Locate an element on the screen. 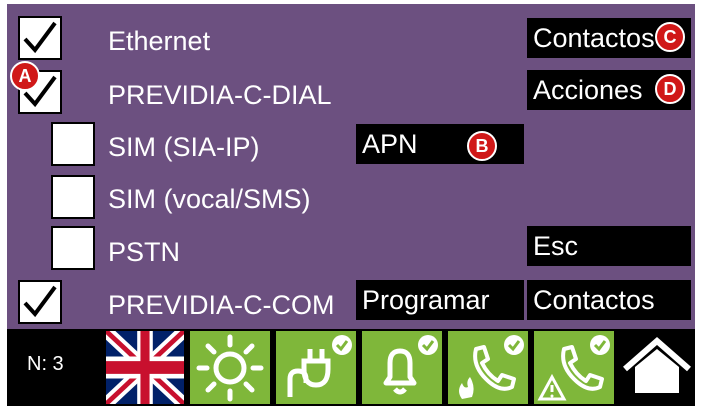 The image size is (702, 410). previdia-c-com-checkbox is located at coordinates (40, 302).